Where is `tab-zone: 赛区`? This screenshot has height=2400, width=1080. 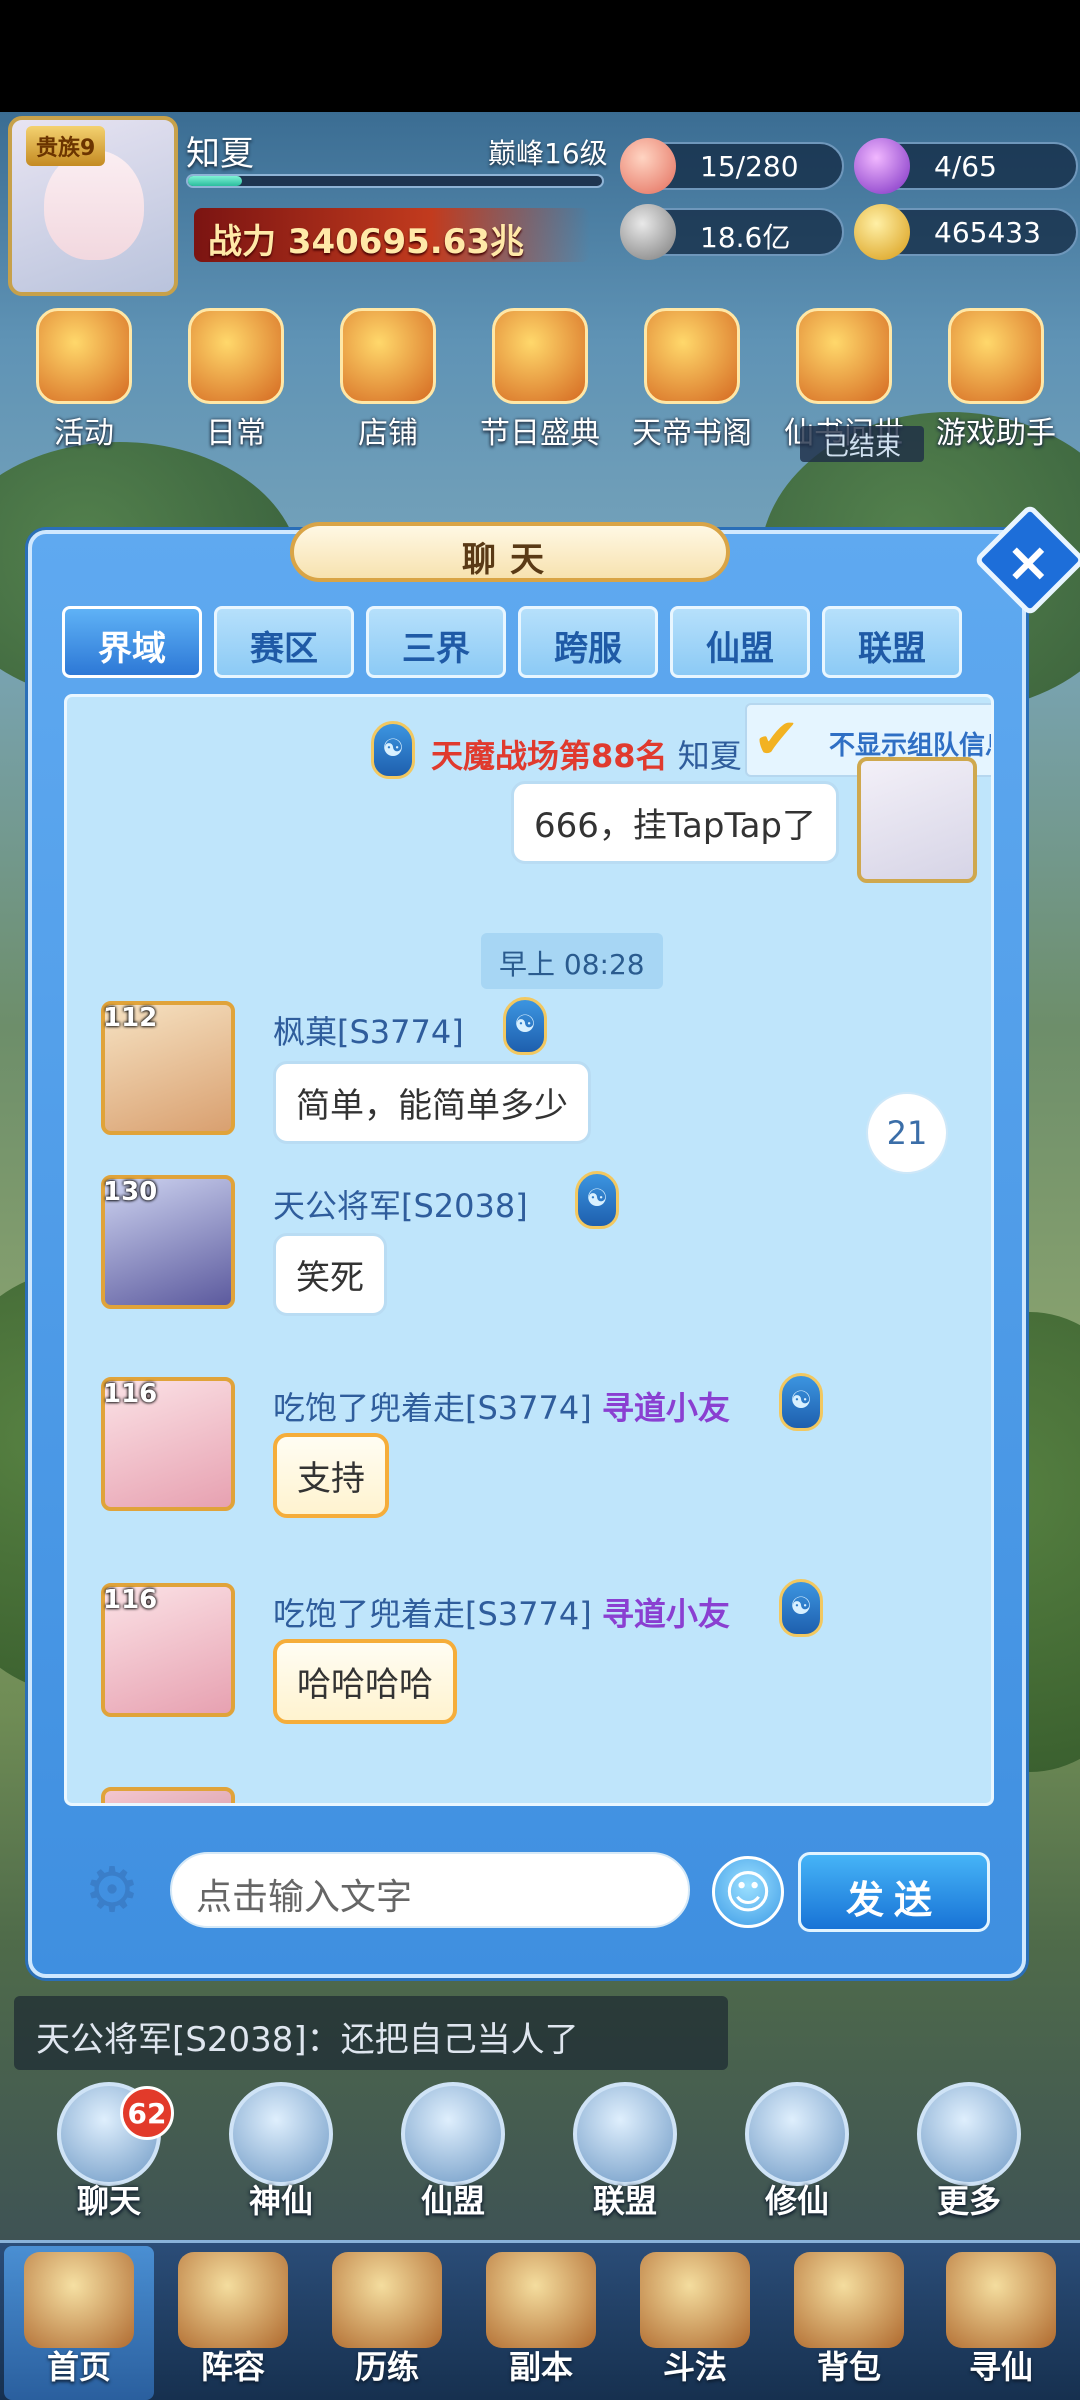 tab-zone: 赛区 is located at coordinates (284, 642).